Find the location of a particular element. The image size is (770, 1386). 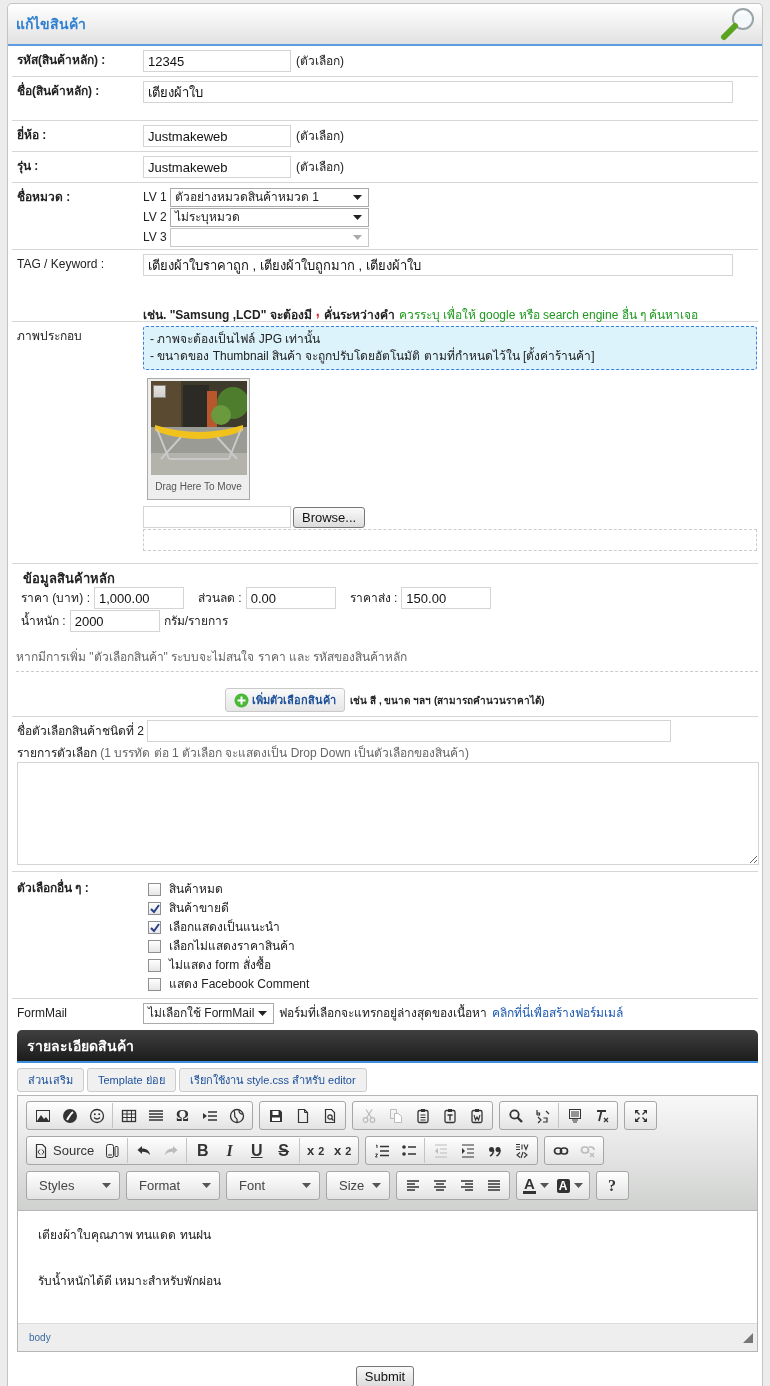

option-label: เลือกแสดงเป็นแนะนำ is located at coordinates (224, 927).